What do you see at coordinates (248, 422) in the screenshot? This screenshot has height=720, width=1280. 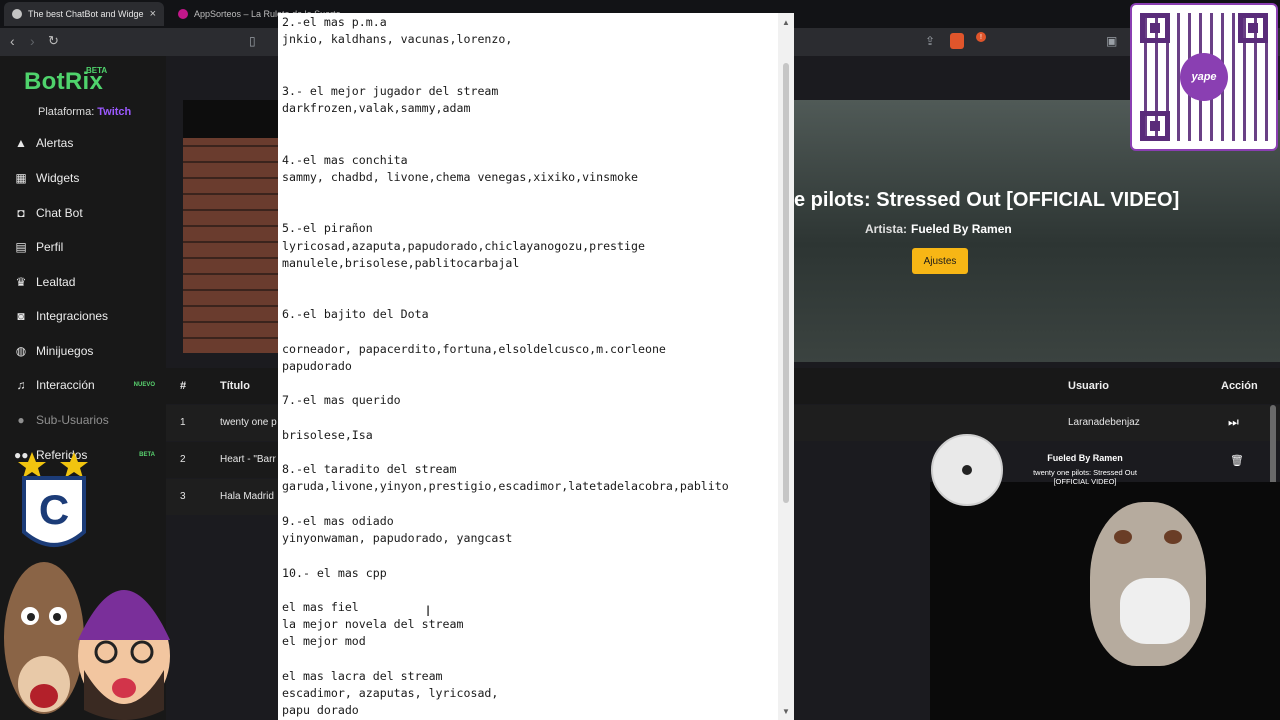 I see `row-title: twenty one p` at bounding box center [248, 422].